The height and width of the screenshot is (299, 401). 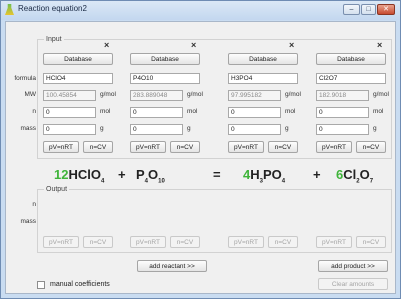 What do you see at coordinates (351, 9) in the screenshot?
I see `minimize-button: ‒` at bounding box center [351, 9].